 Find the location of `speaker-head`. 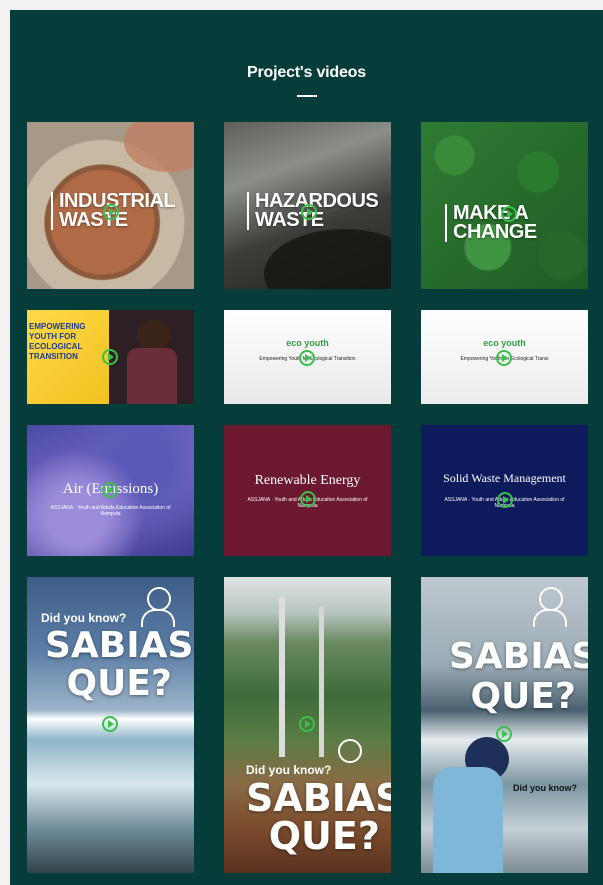

speaker-head is located at coordinates (154, 335).